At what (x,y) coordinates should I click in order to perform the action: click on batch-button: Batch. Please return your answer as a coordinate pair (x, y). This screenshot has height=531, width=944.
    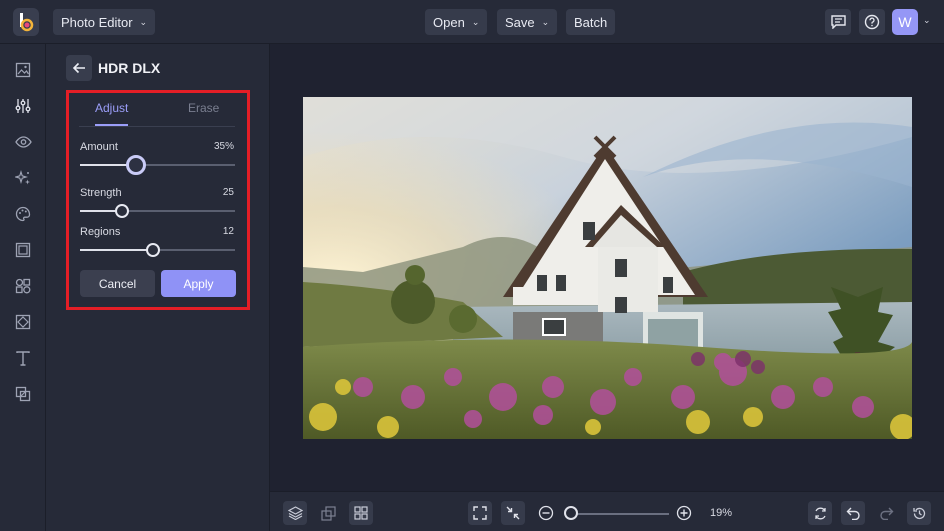
    Looking at the image, I should click on (591, 22).